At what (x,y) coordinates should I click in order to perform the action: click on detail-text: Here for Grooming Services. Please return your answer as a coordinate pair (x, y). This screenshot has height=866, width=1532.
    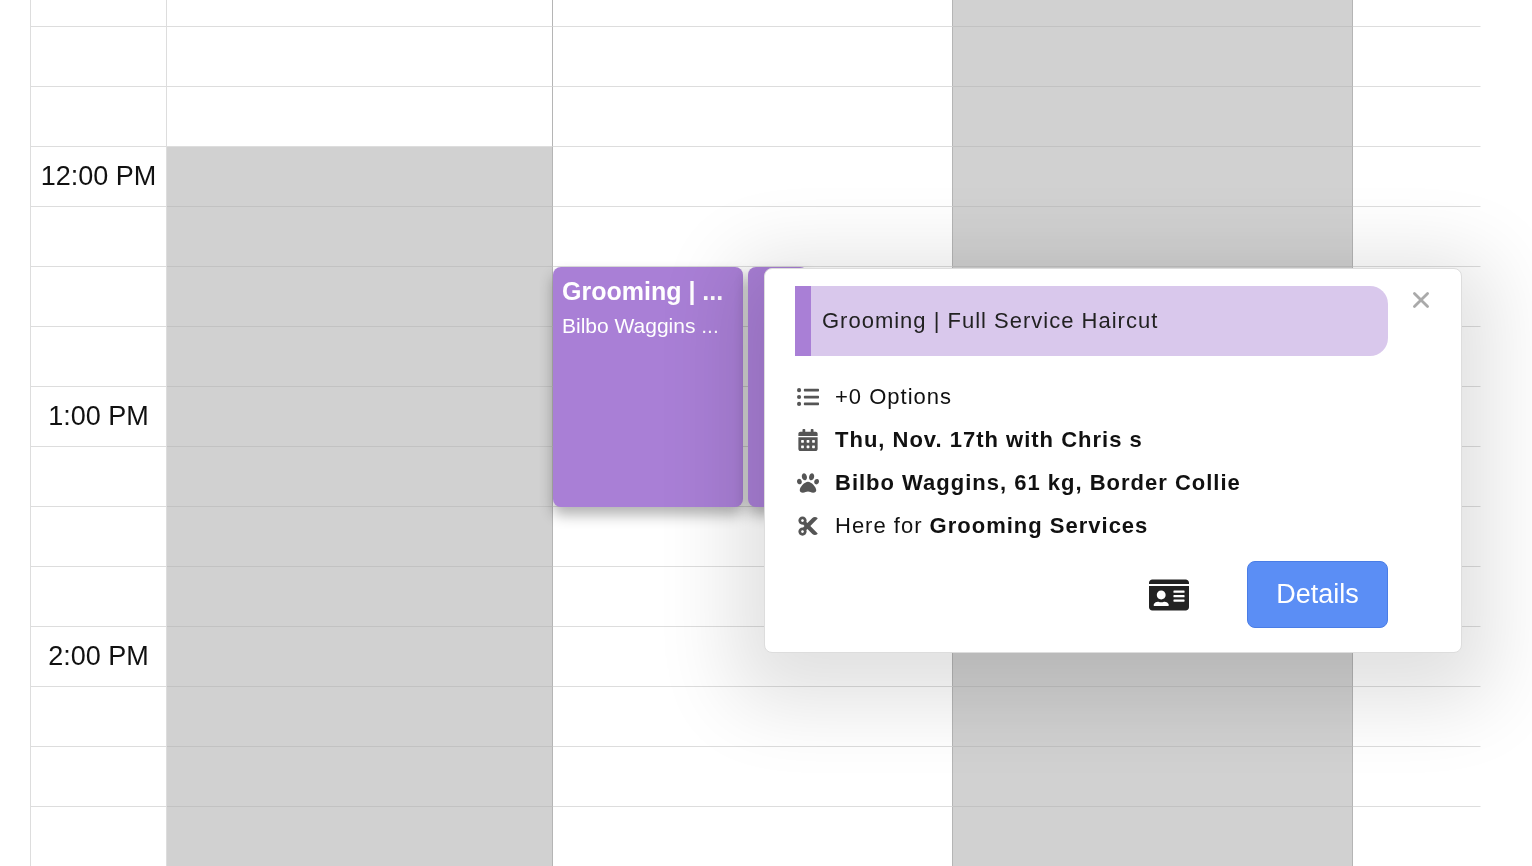
    Looking at the image, I should click on (992, 526).